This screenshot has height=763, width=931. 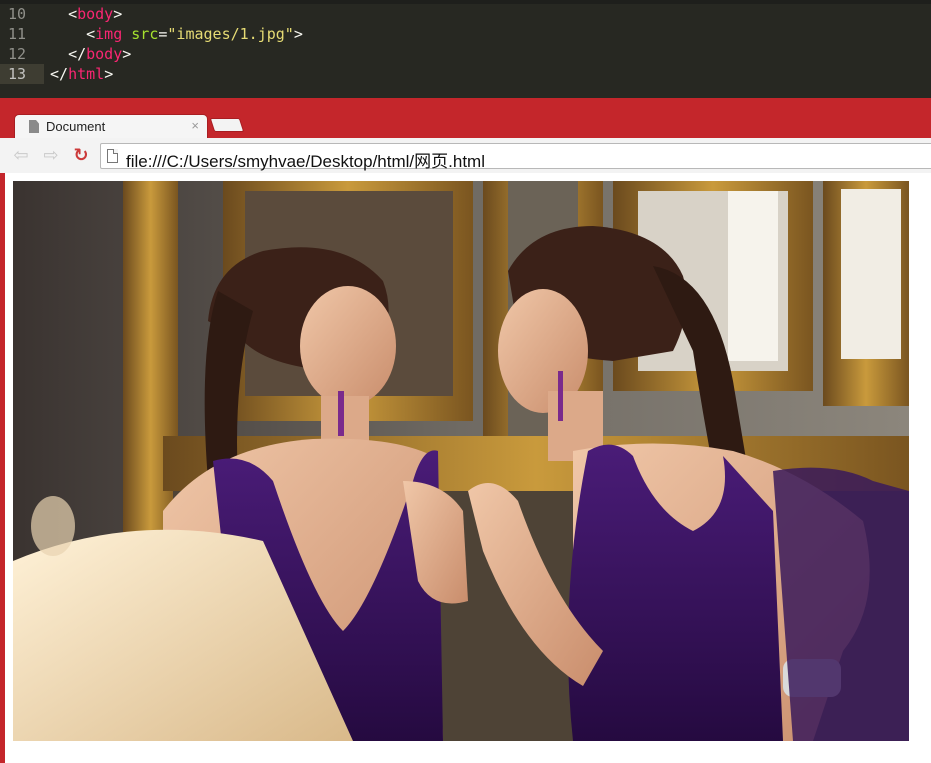 What do you see at coordinates (230, 34) in the screenshot?
I see `code-token-str: "images/1.jpg"` at bounding box center [230, 34].